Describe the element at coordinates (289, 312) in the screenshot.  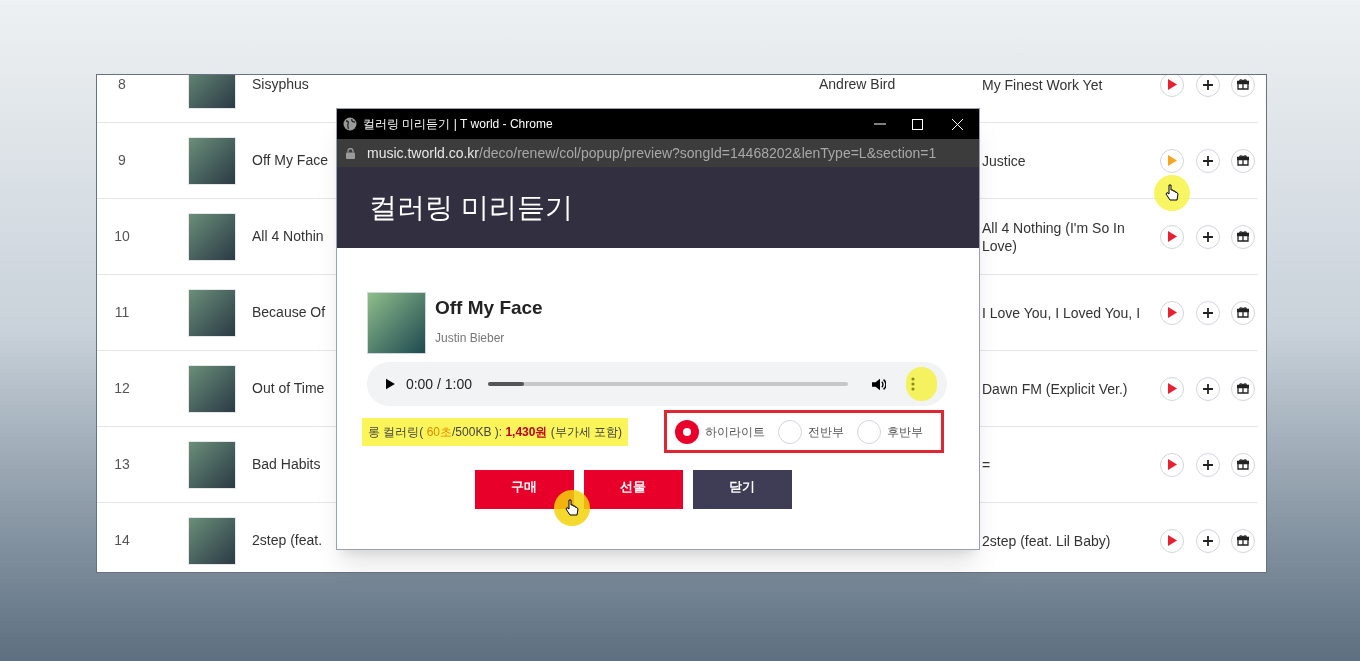
I see `song-title: Because Of` at that location.